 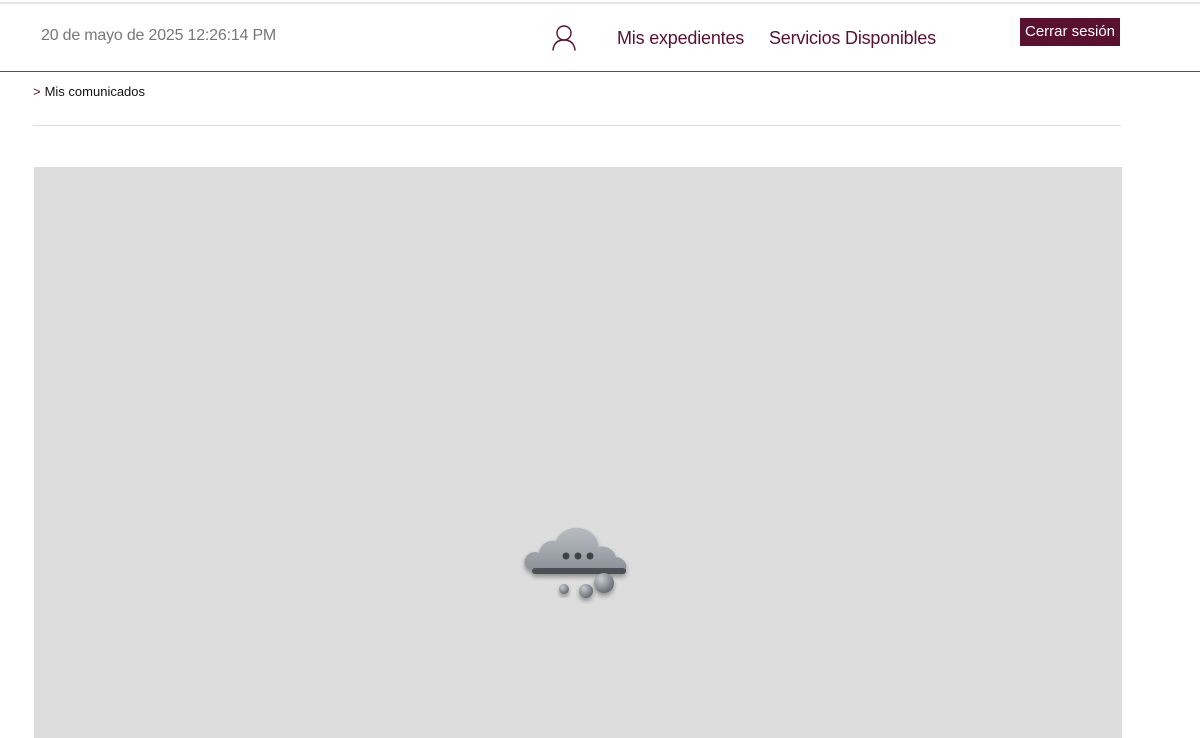 What do you see at coordinates (600, 71) in the screenshot?
I see `header-border` at bounding box center [600, 71].